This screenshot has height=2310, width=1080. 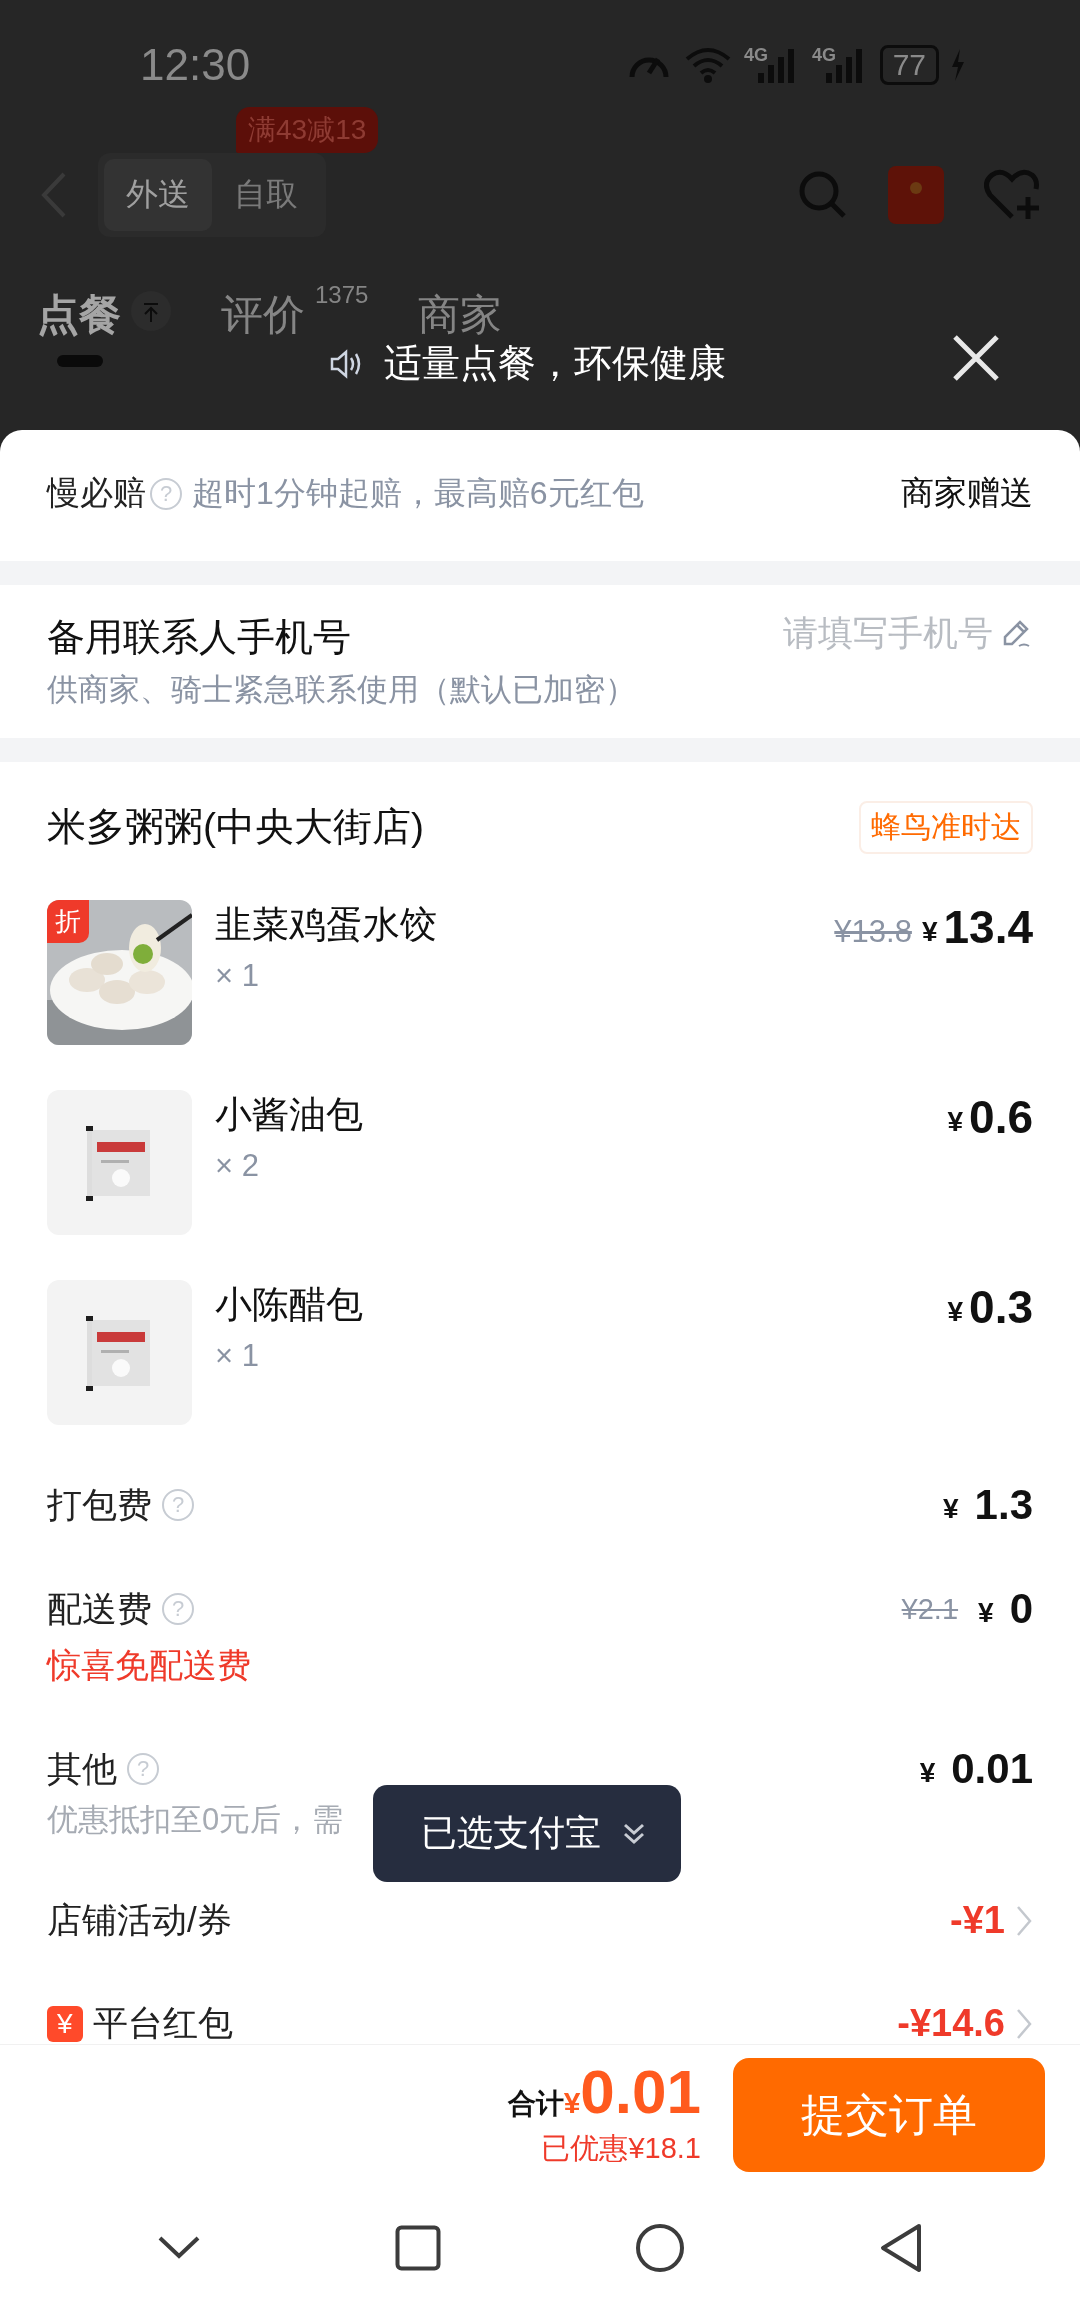 What do you see at coordinates (418, 2247) in the screenshot?
I see `recents-icon` at bounding box center [418, 2247].